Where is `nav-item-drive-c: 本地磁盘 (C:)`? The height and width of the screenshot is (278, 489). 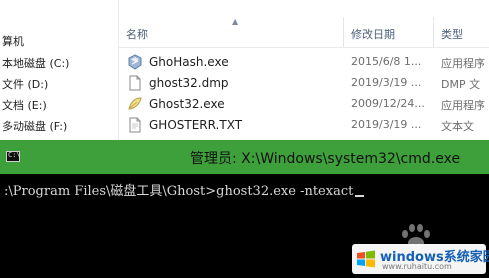 nav-item-drive-c: 本地磁盘 (C:) is located at coordinates (35, 63).